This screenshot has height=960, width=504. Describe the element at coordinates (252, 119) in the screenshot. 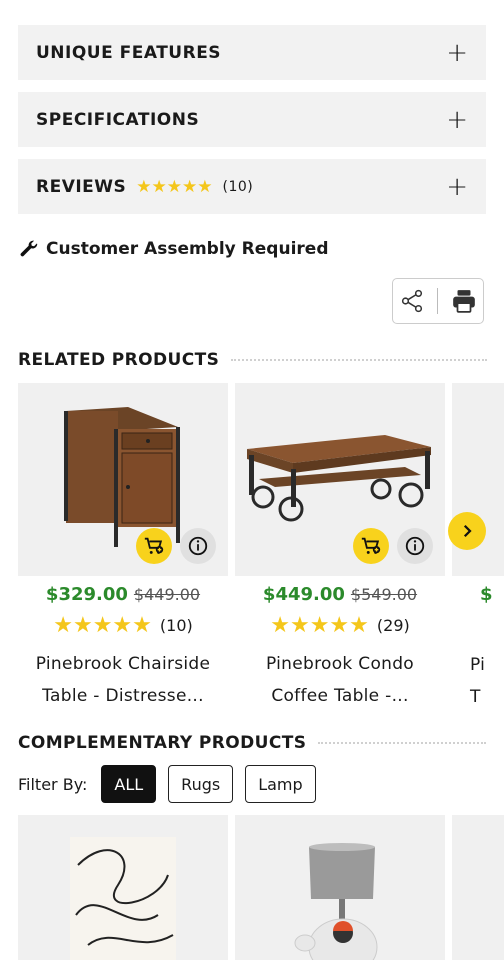

I see `accordion-specifications: SPECIFICATIONS +` at that location.